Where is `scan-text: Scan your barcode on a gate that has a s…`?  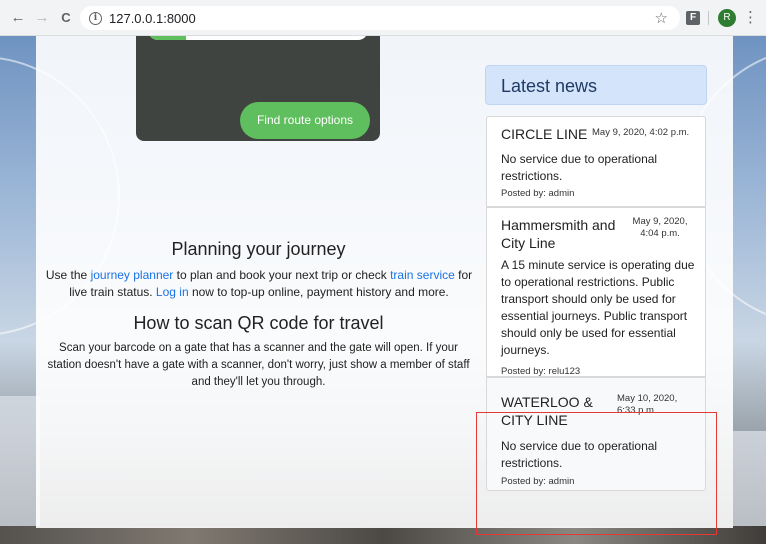 scan-text: Scan your barcode on a gate that has a s… is located at coordinates (258, 365).